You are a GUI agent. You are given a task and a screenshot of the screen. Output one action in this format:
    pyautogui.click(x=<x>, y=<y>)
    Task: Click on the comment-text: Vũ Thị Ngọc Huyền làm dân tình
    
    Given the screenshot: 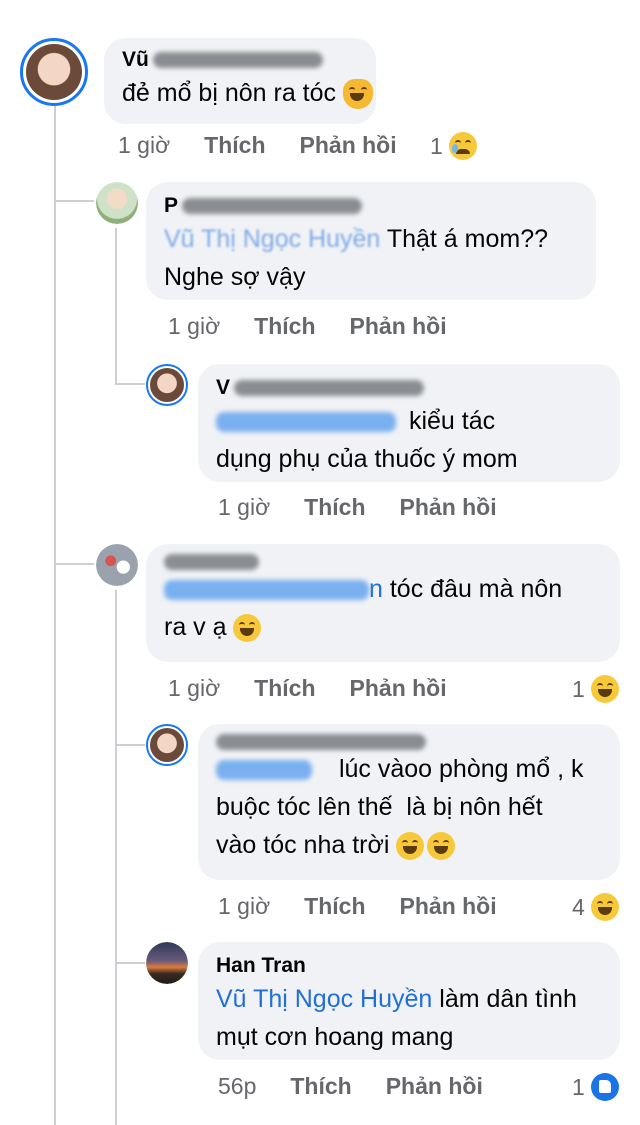 What is the action you would take?
    pyautogui.click(x=396, y=999)
    